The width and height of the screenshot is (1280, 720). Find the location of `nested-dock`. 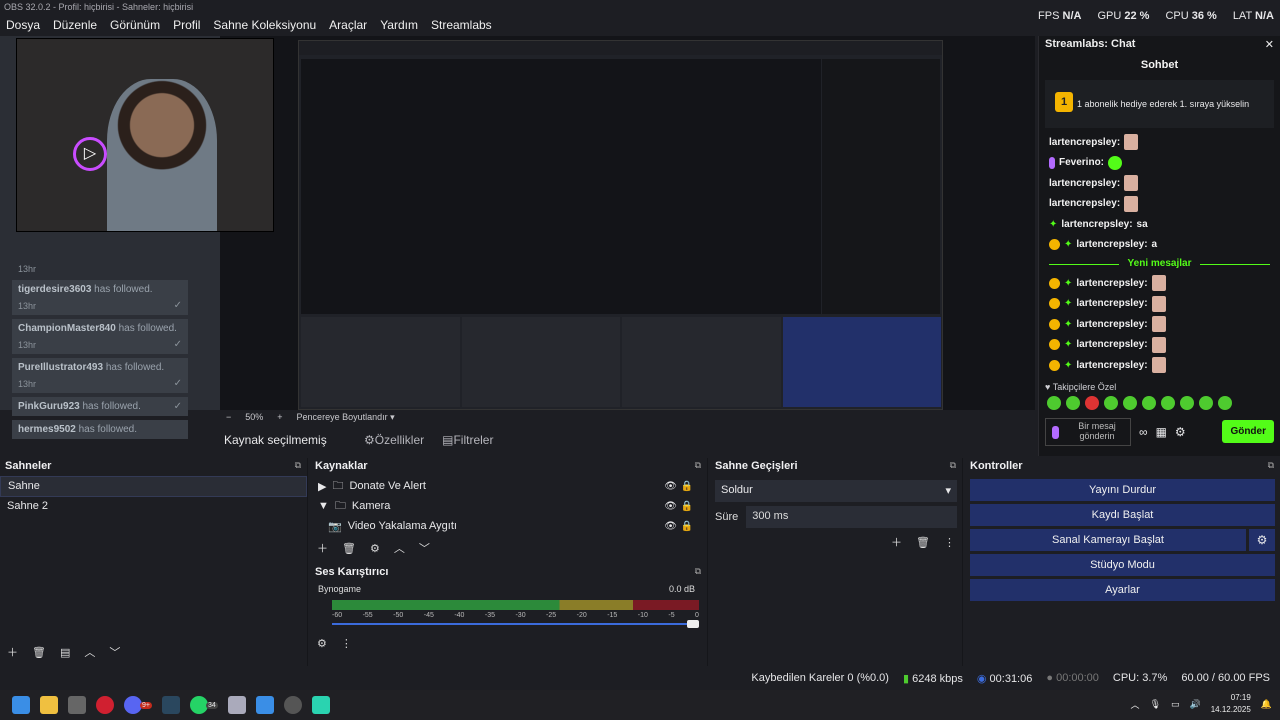

nested-dock is located at coordinates (861, 362).